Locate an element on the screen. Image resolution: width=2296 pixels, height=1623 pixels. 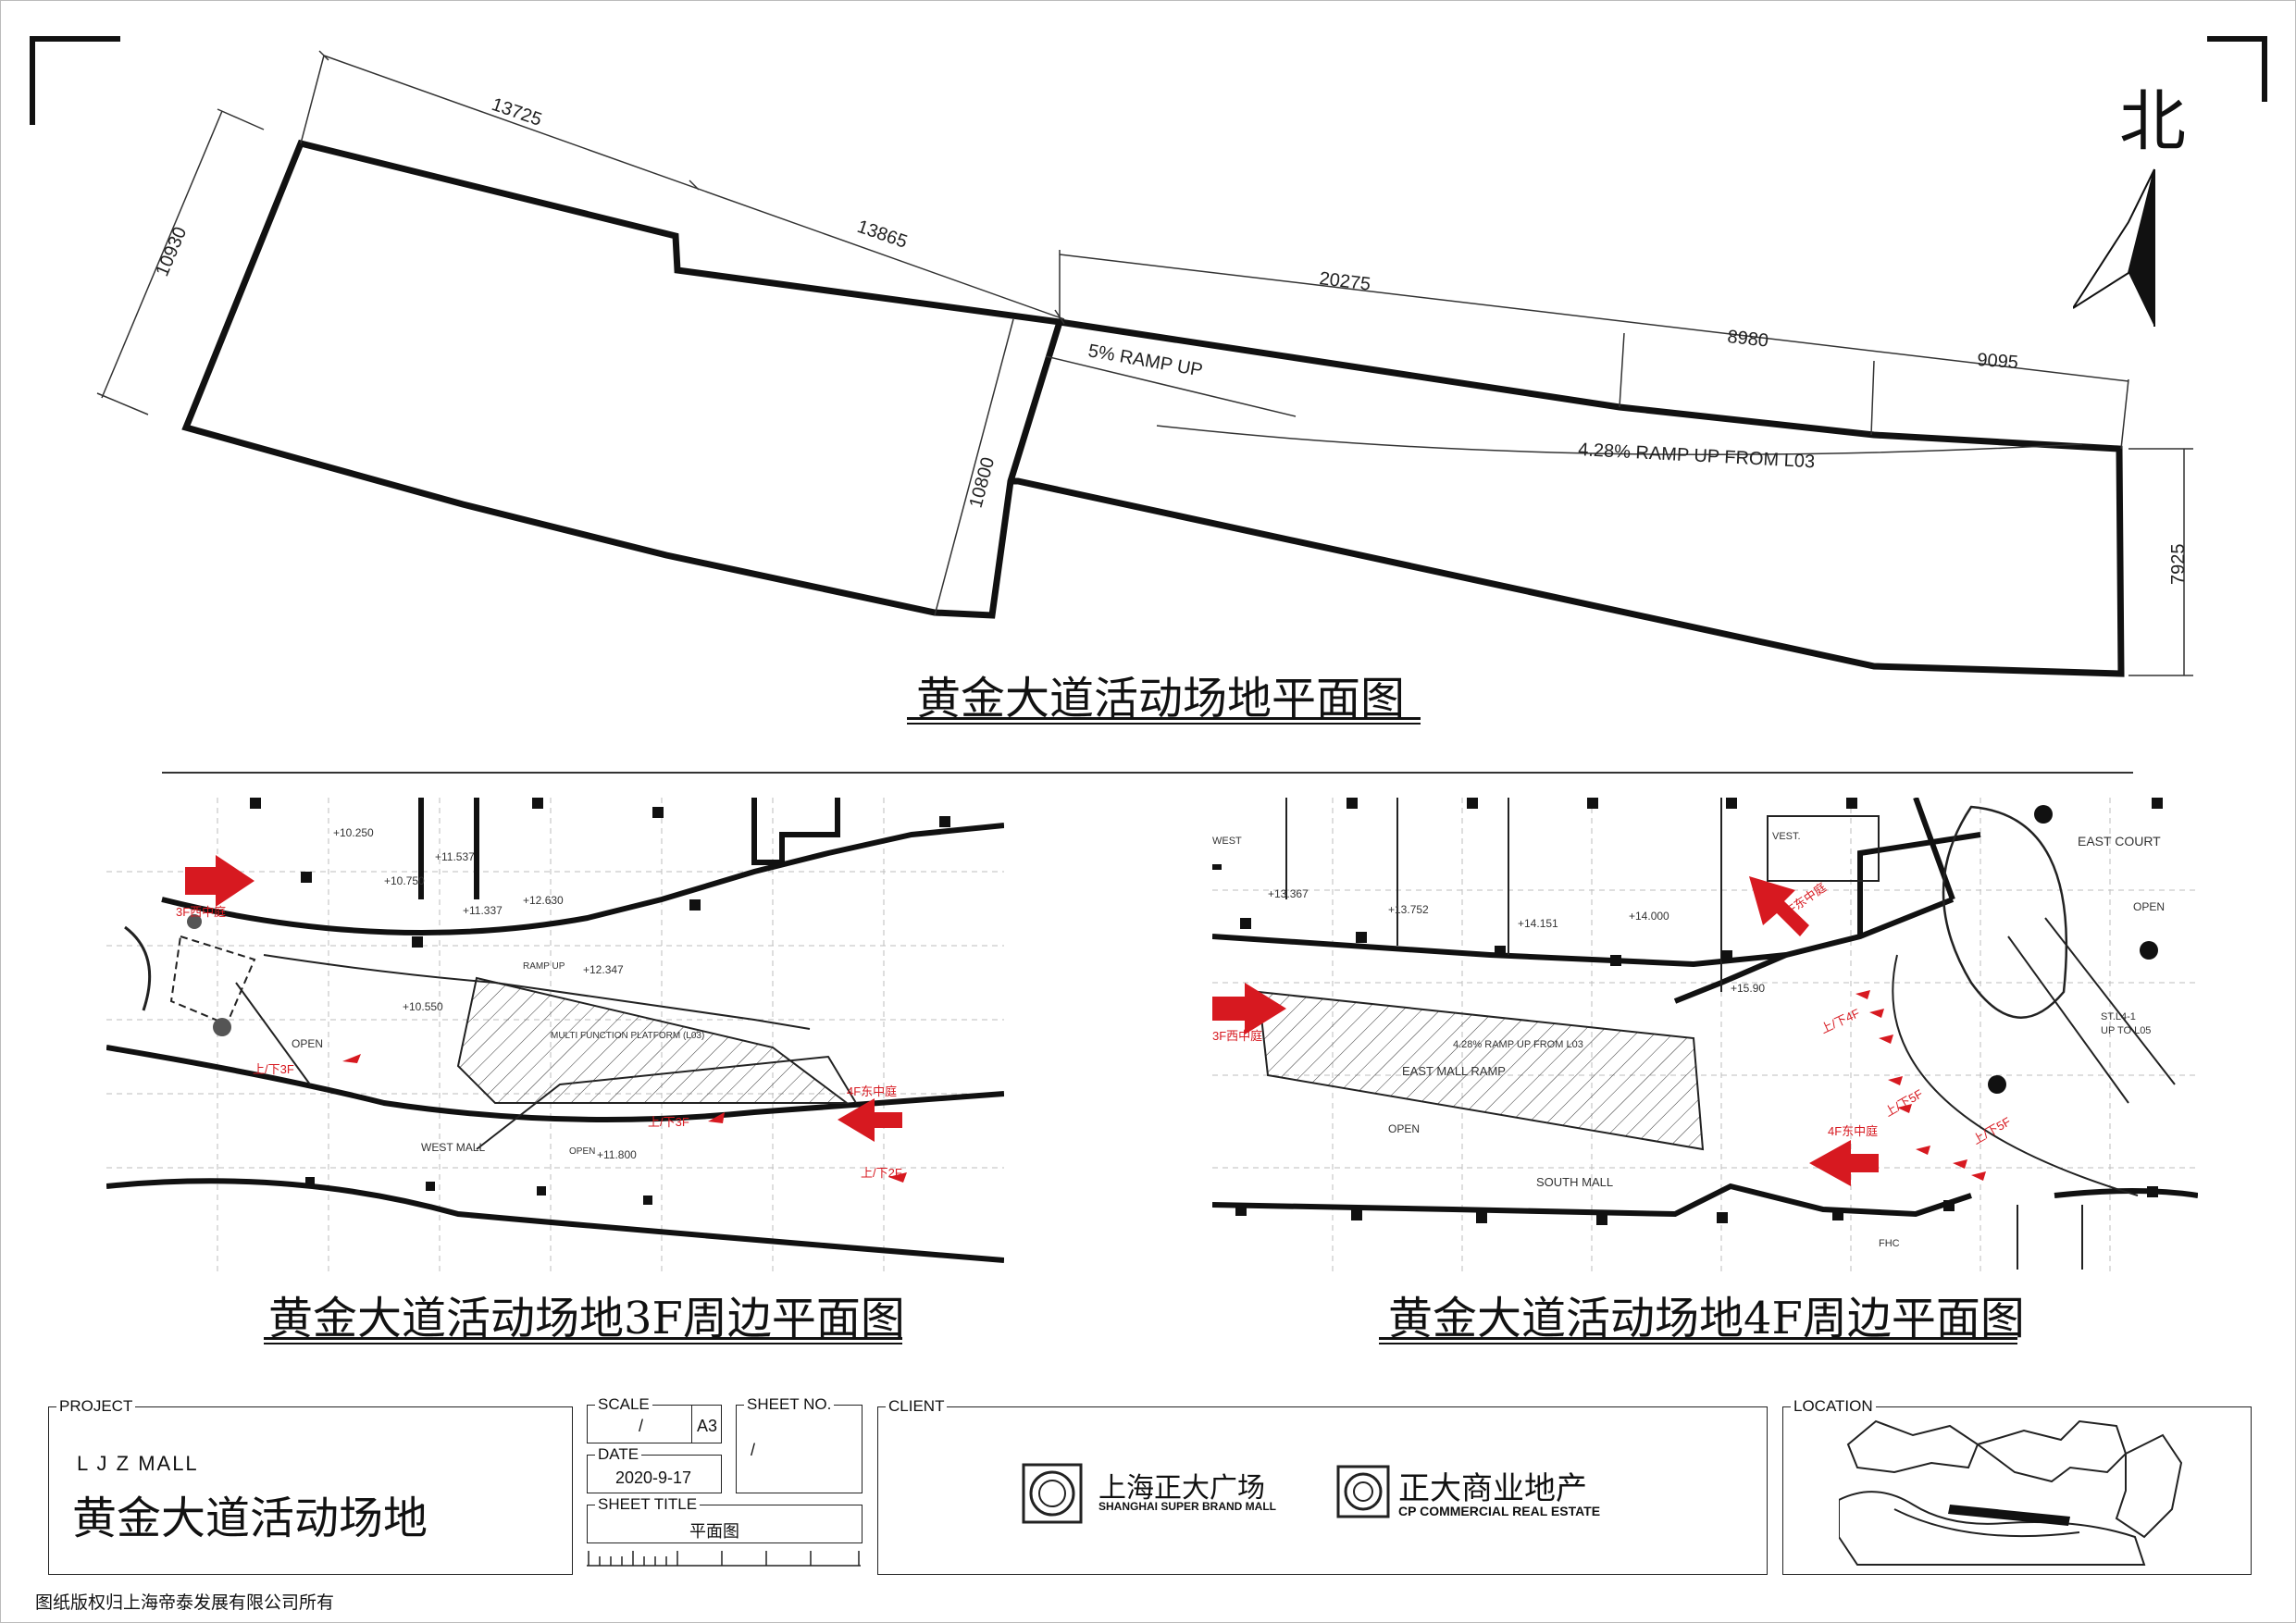
project-box: PROJECT L J Z MALL 黄金大道活动场地 is located at coordinates (311, 1486).